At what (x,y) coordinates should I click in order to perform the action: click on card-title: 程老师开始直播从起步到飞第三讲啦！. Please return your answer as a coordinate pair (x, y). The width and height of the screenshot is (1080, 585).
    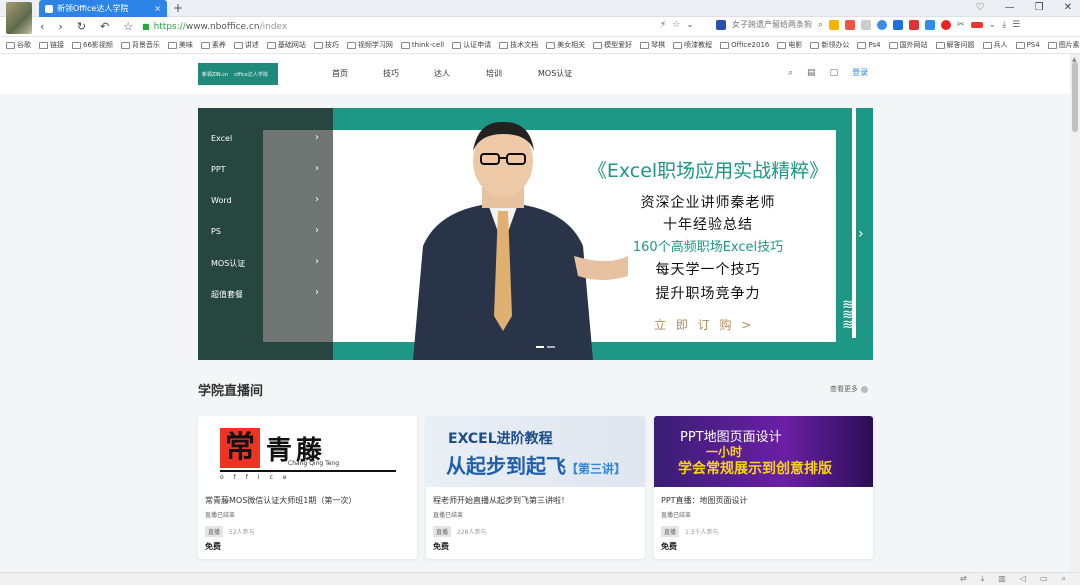
    Looking at the image, I should click on (501, 500).